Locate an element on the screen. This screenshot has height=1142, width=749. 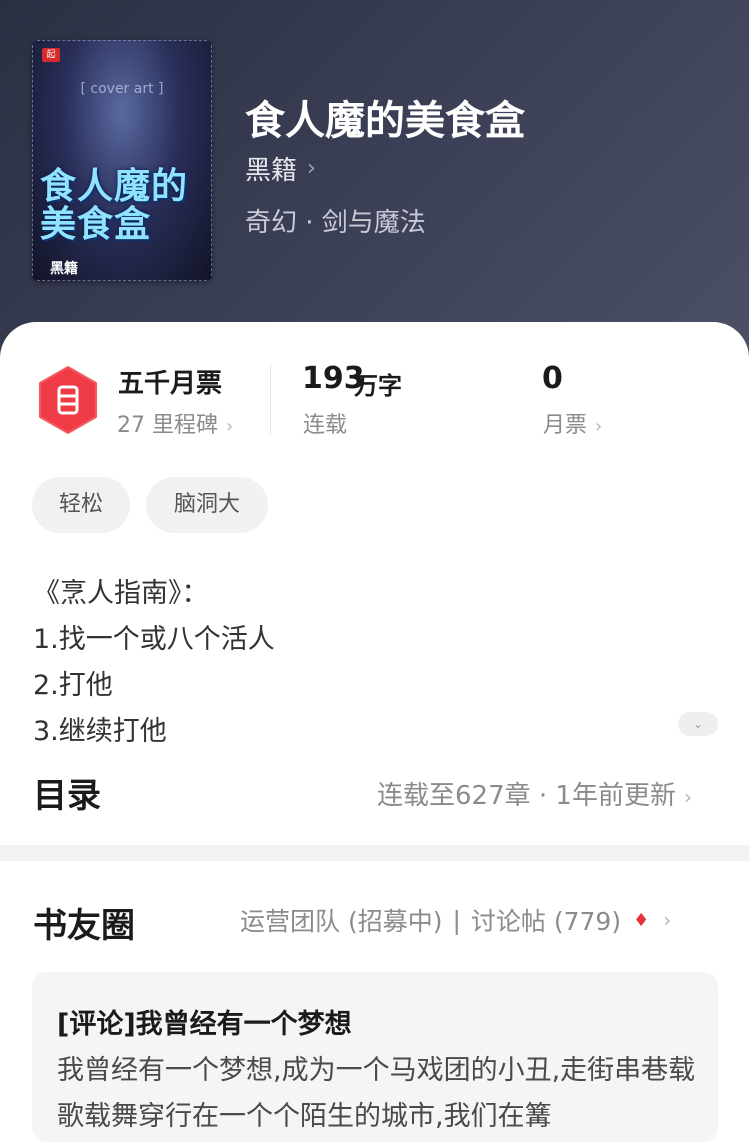
tag-chip: 脑洞大 is located at coordinates (207, 505).